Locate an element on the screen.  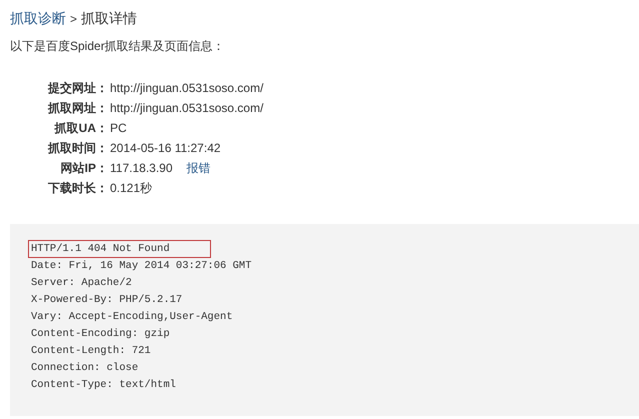
breadcrumb-current: 抓取详情 is located at coordinates (109, 19).